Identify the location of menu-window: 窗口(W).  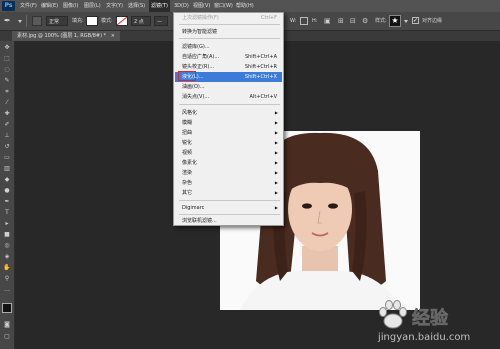
(223, 6).